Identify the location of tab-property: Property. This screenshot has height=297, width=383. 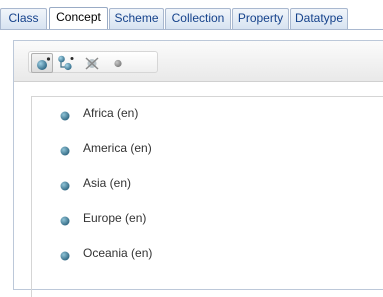
(260, 18).